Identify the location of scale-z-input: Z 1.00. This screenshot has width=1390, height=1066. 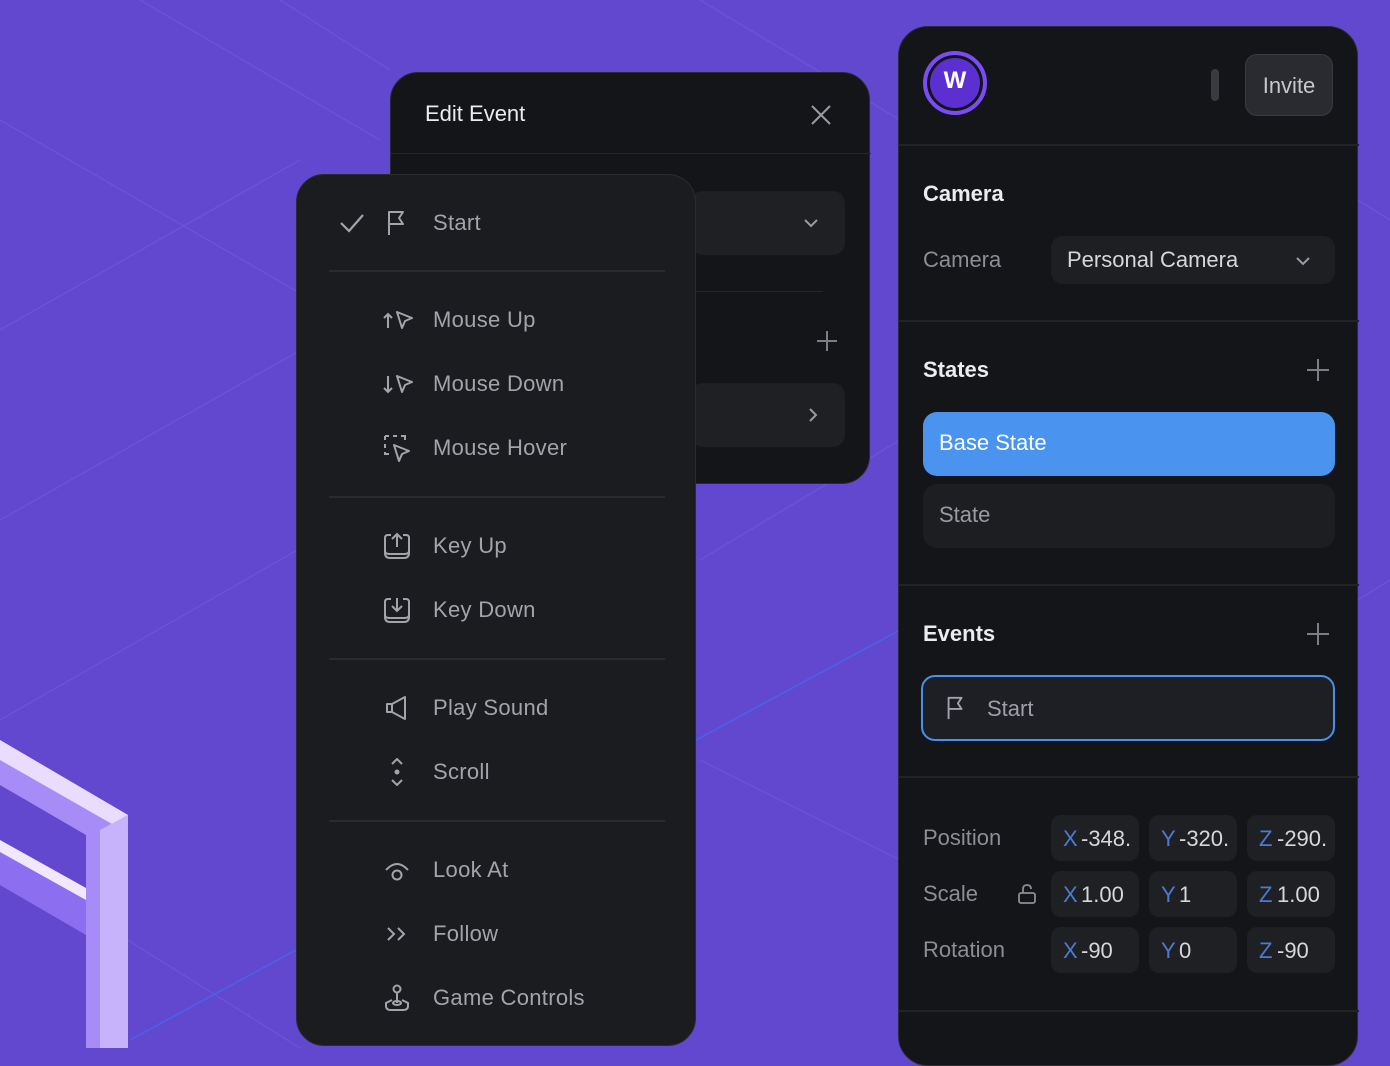
(1291, 894).